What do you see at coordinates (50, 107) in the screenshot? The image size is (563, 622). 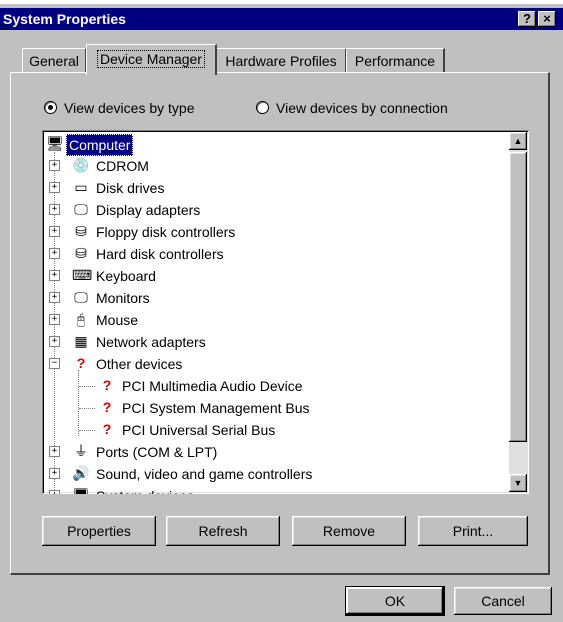 I see `radio-selected-icon` at bounding box center [50, 107].